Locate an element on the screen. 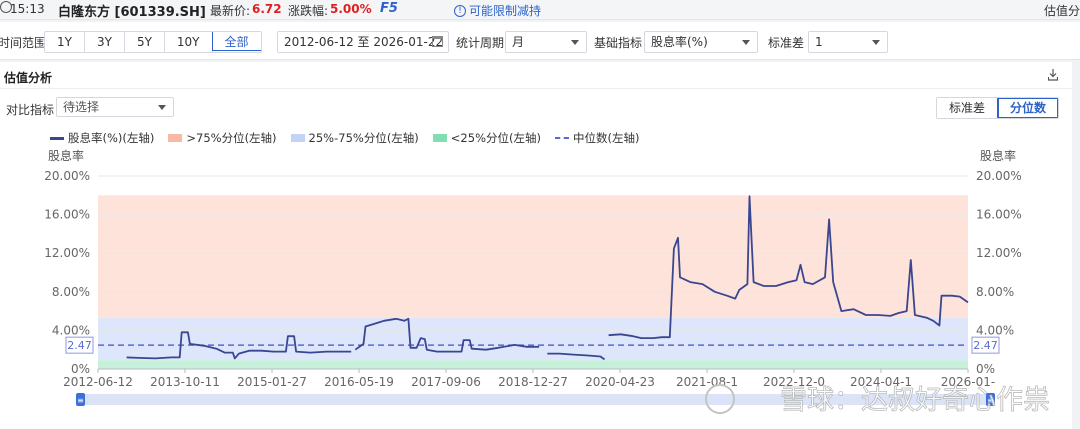 Image resolution: width=1080 pixels, height=429 pixels. watermark-text: 雪球：达叔好奇心作祟 is located at coordinates (915, 400).